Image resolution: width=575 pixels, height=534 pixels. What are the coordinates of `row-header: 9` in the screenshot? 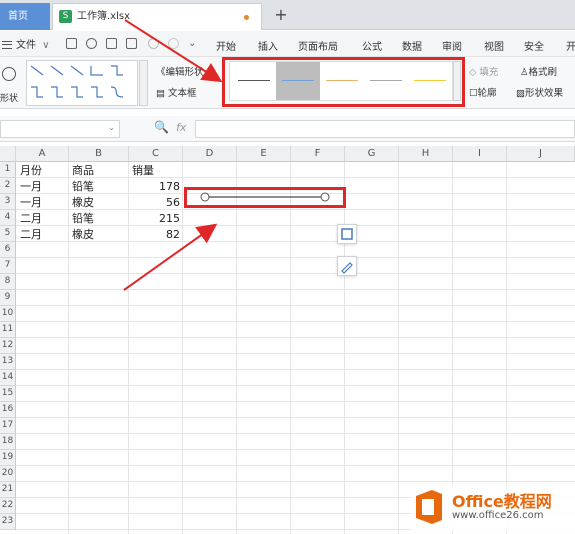 It's located at (8, 298).